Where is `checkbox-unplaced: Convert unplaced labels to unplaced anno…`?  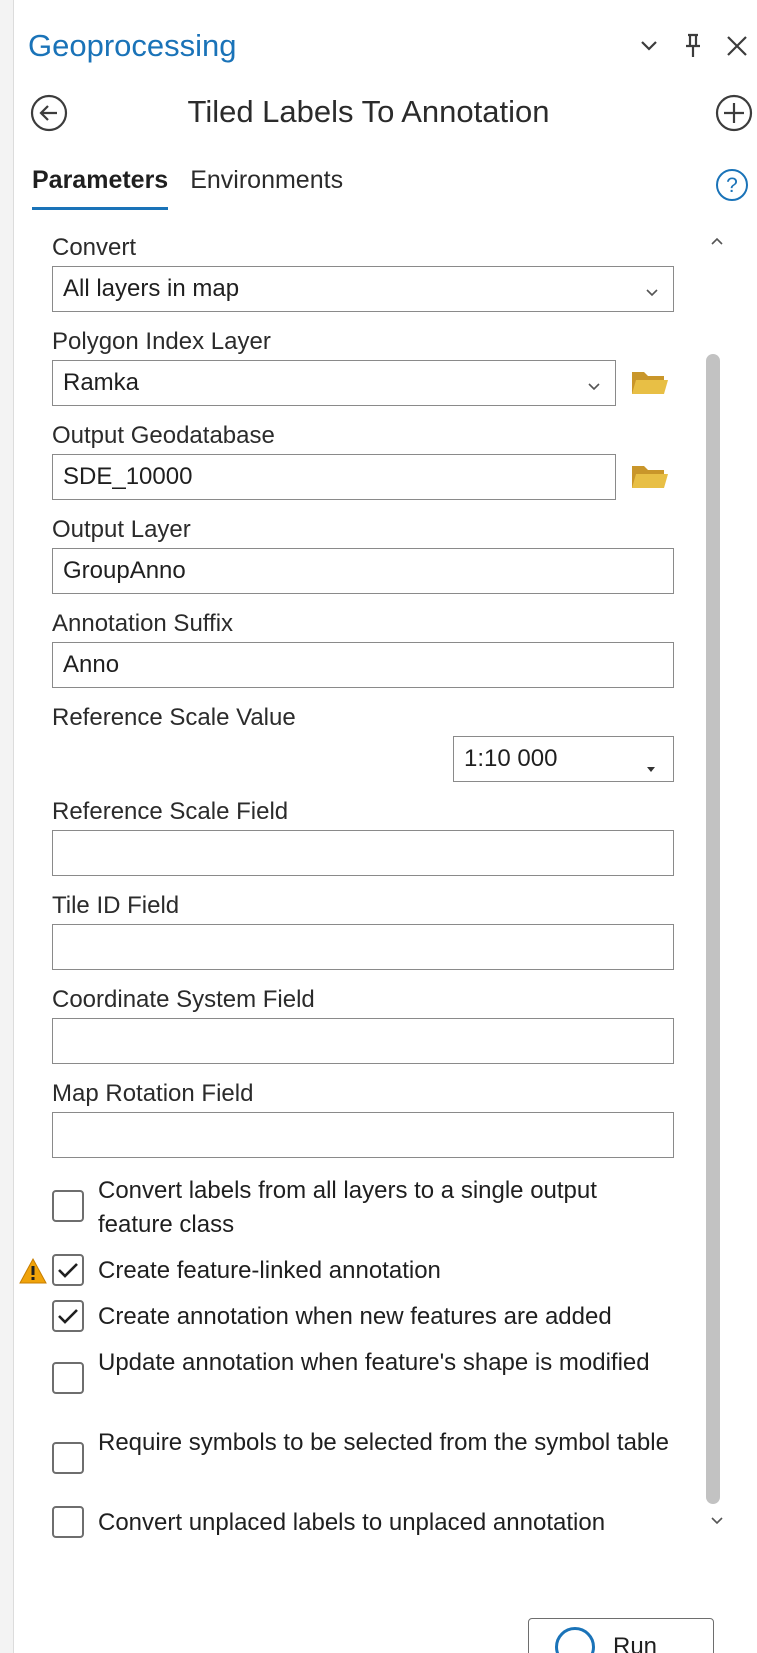
checkbox-unplaced: Convert unplaced labels to unplaced anno… is located at coordinates (365, 1523).